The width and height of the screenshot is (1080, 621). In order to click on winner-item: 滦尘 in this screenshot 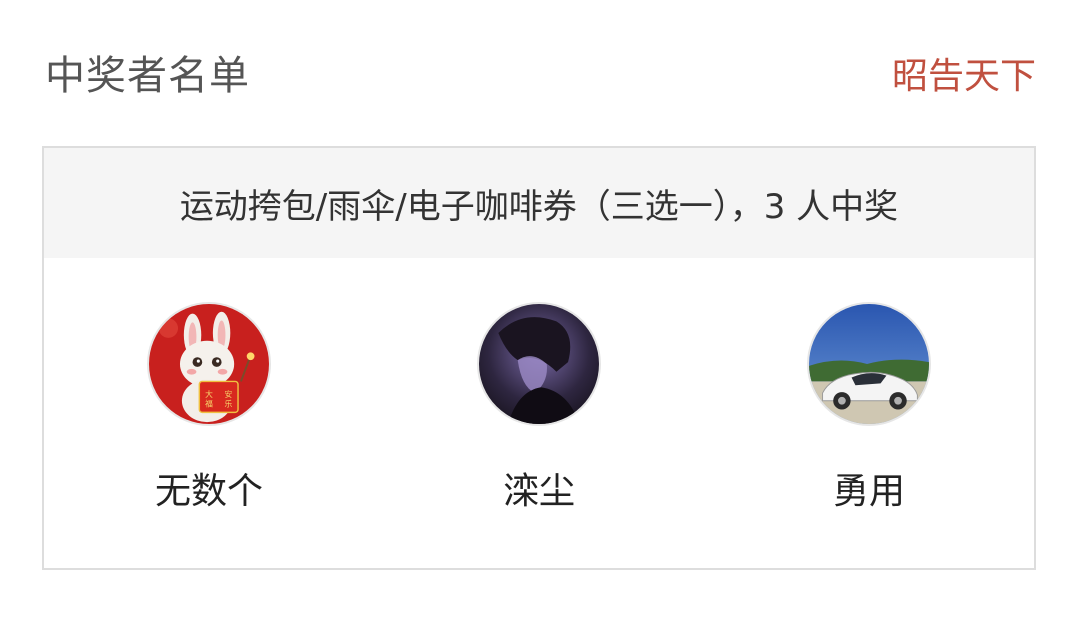, I will do `click(539, 386)`.